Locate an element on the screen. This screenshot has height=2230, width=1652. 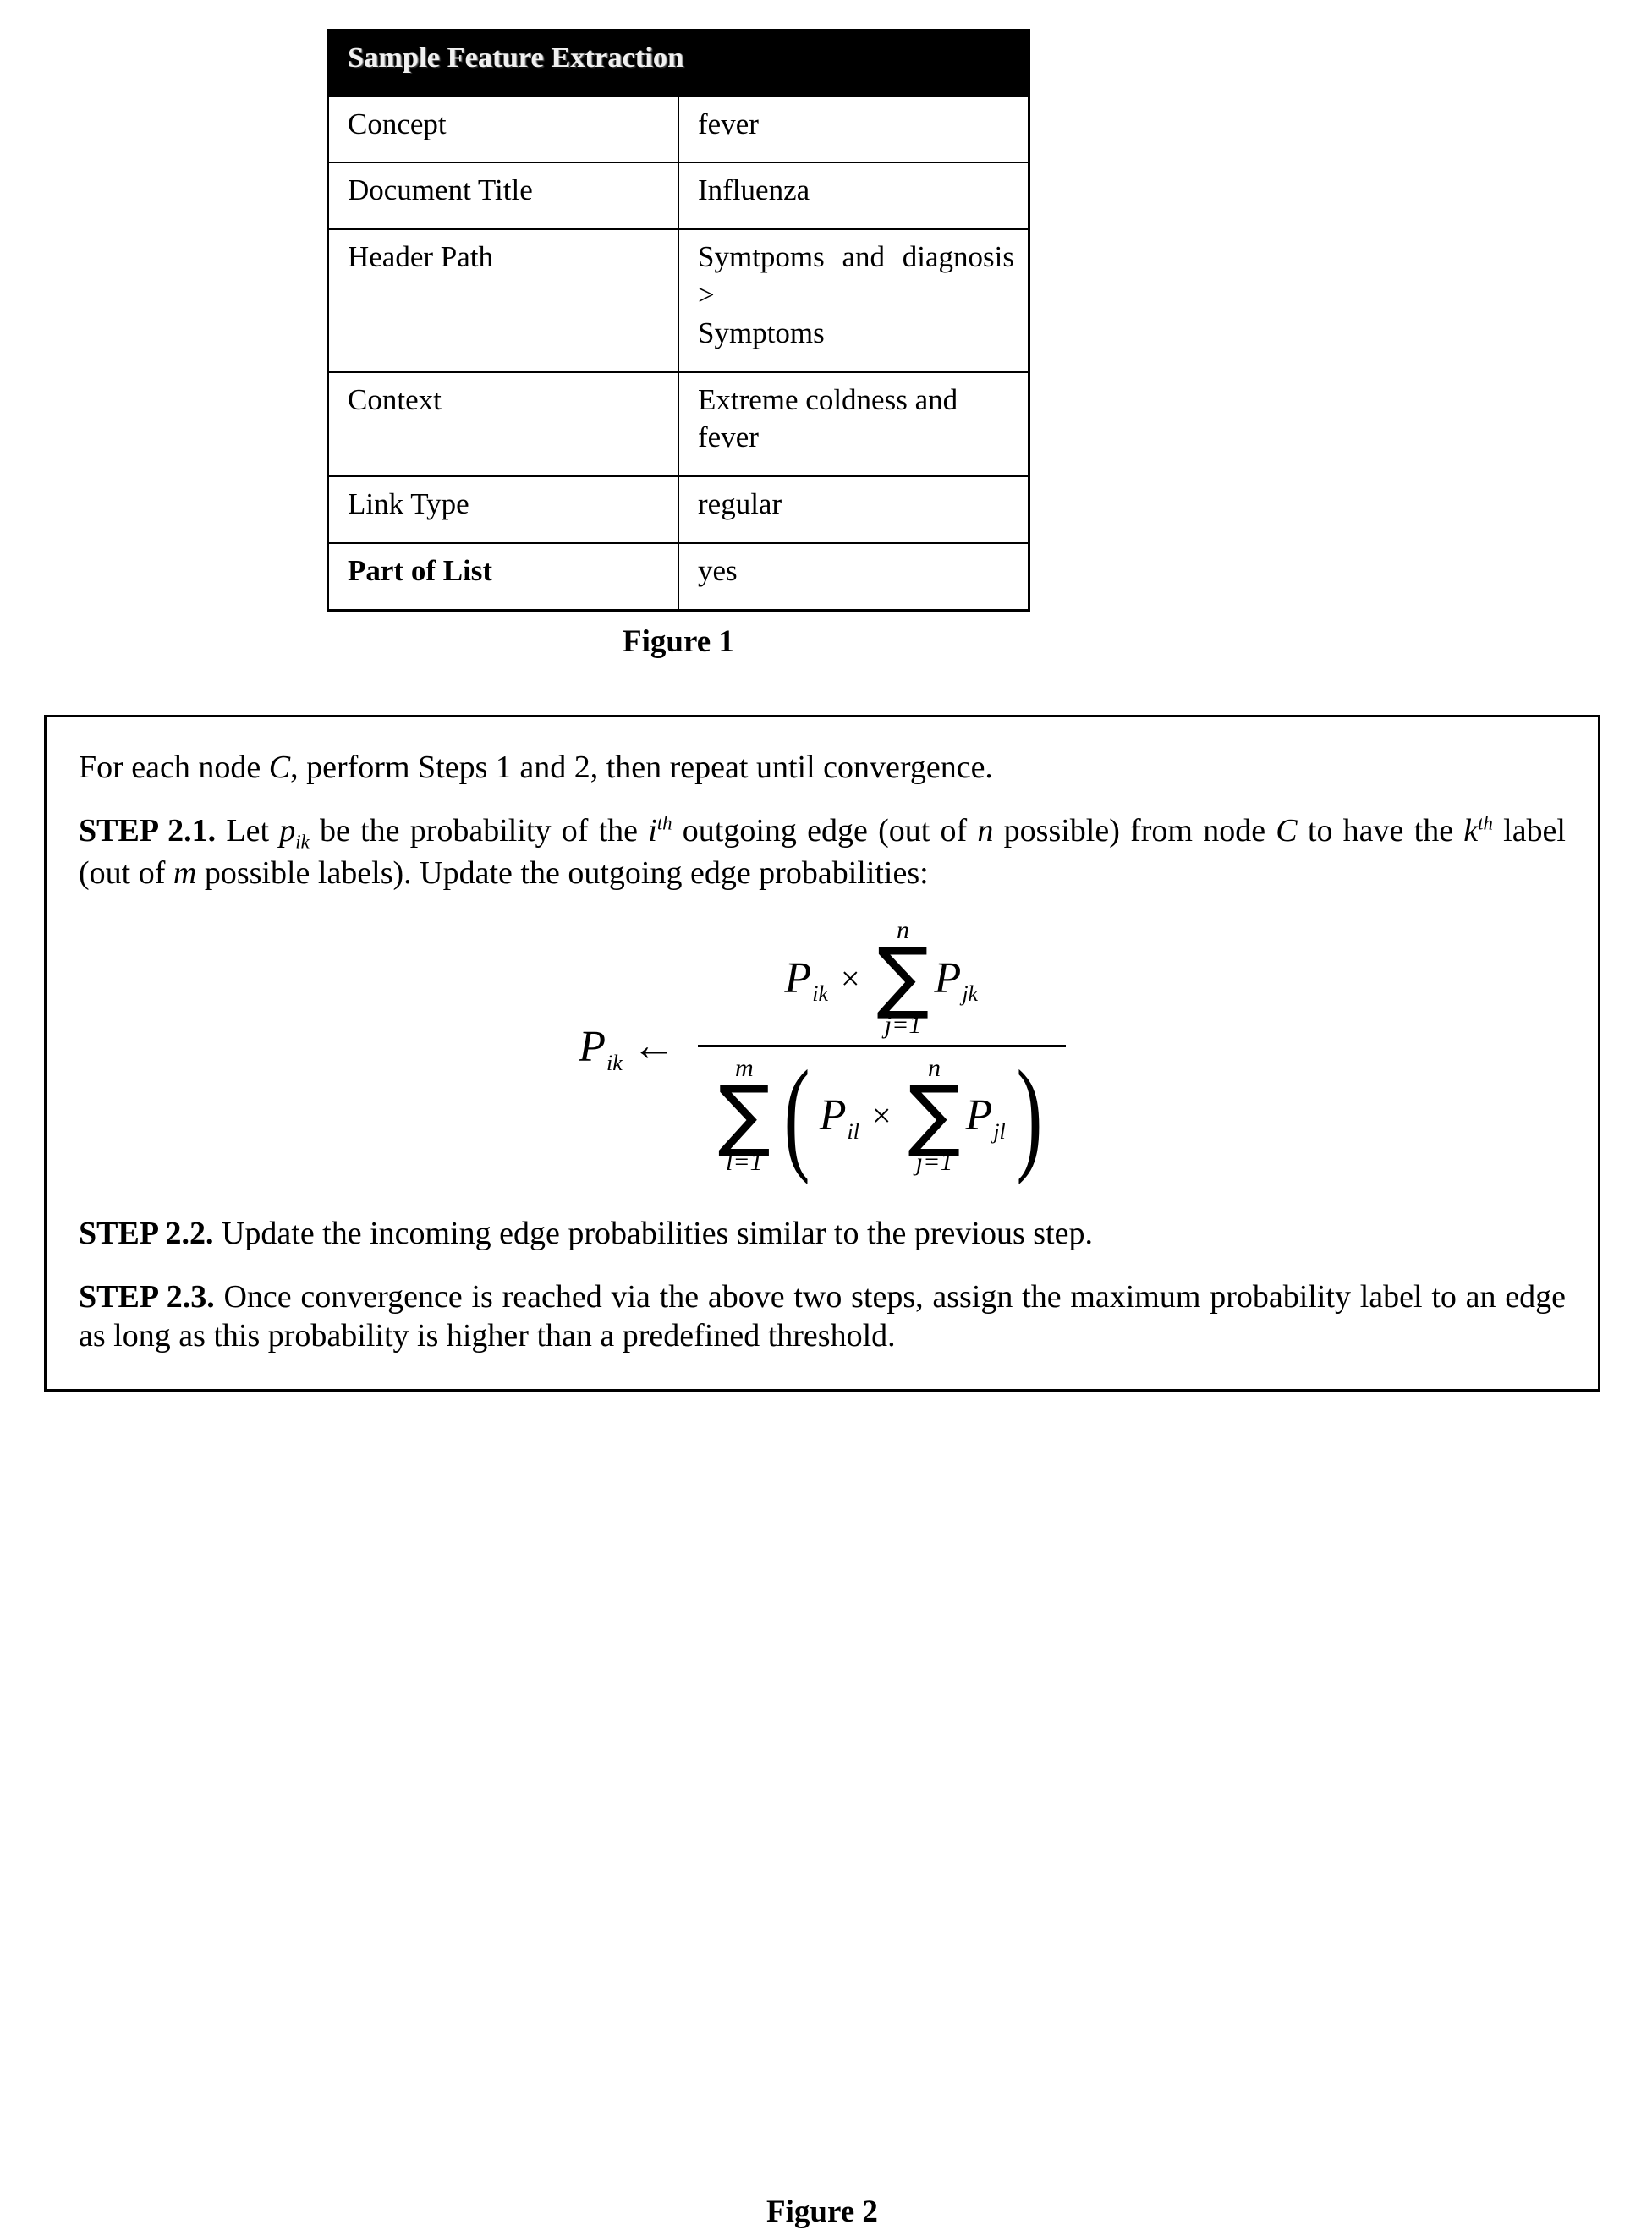
step-2-3-tag: STEP 2.3. is located at coordinates (147, 1296).